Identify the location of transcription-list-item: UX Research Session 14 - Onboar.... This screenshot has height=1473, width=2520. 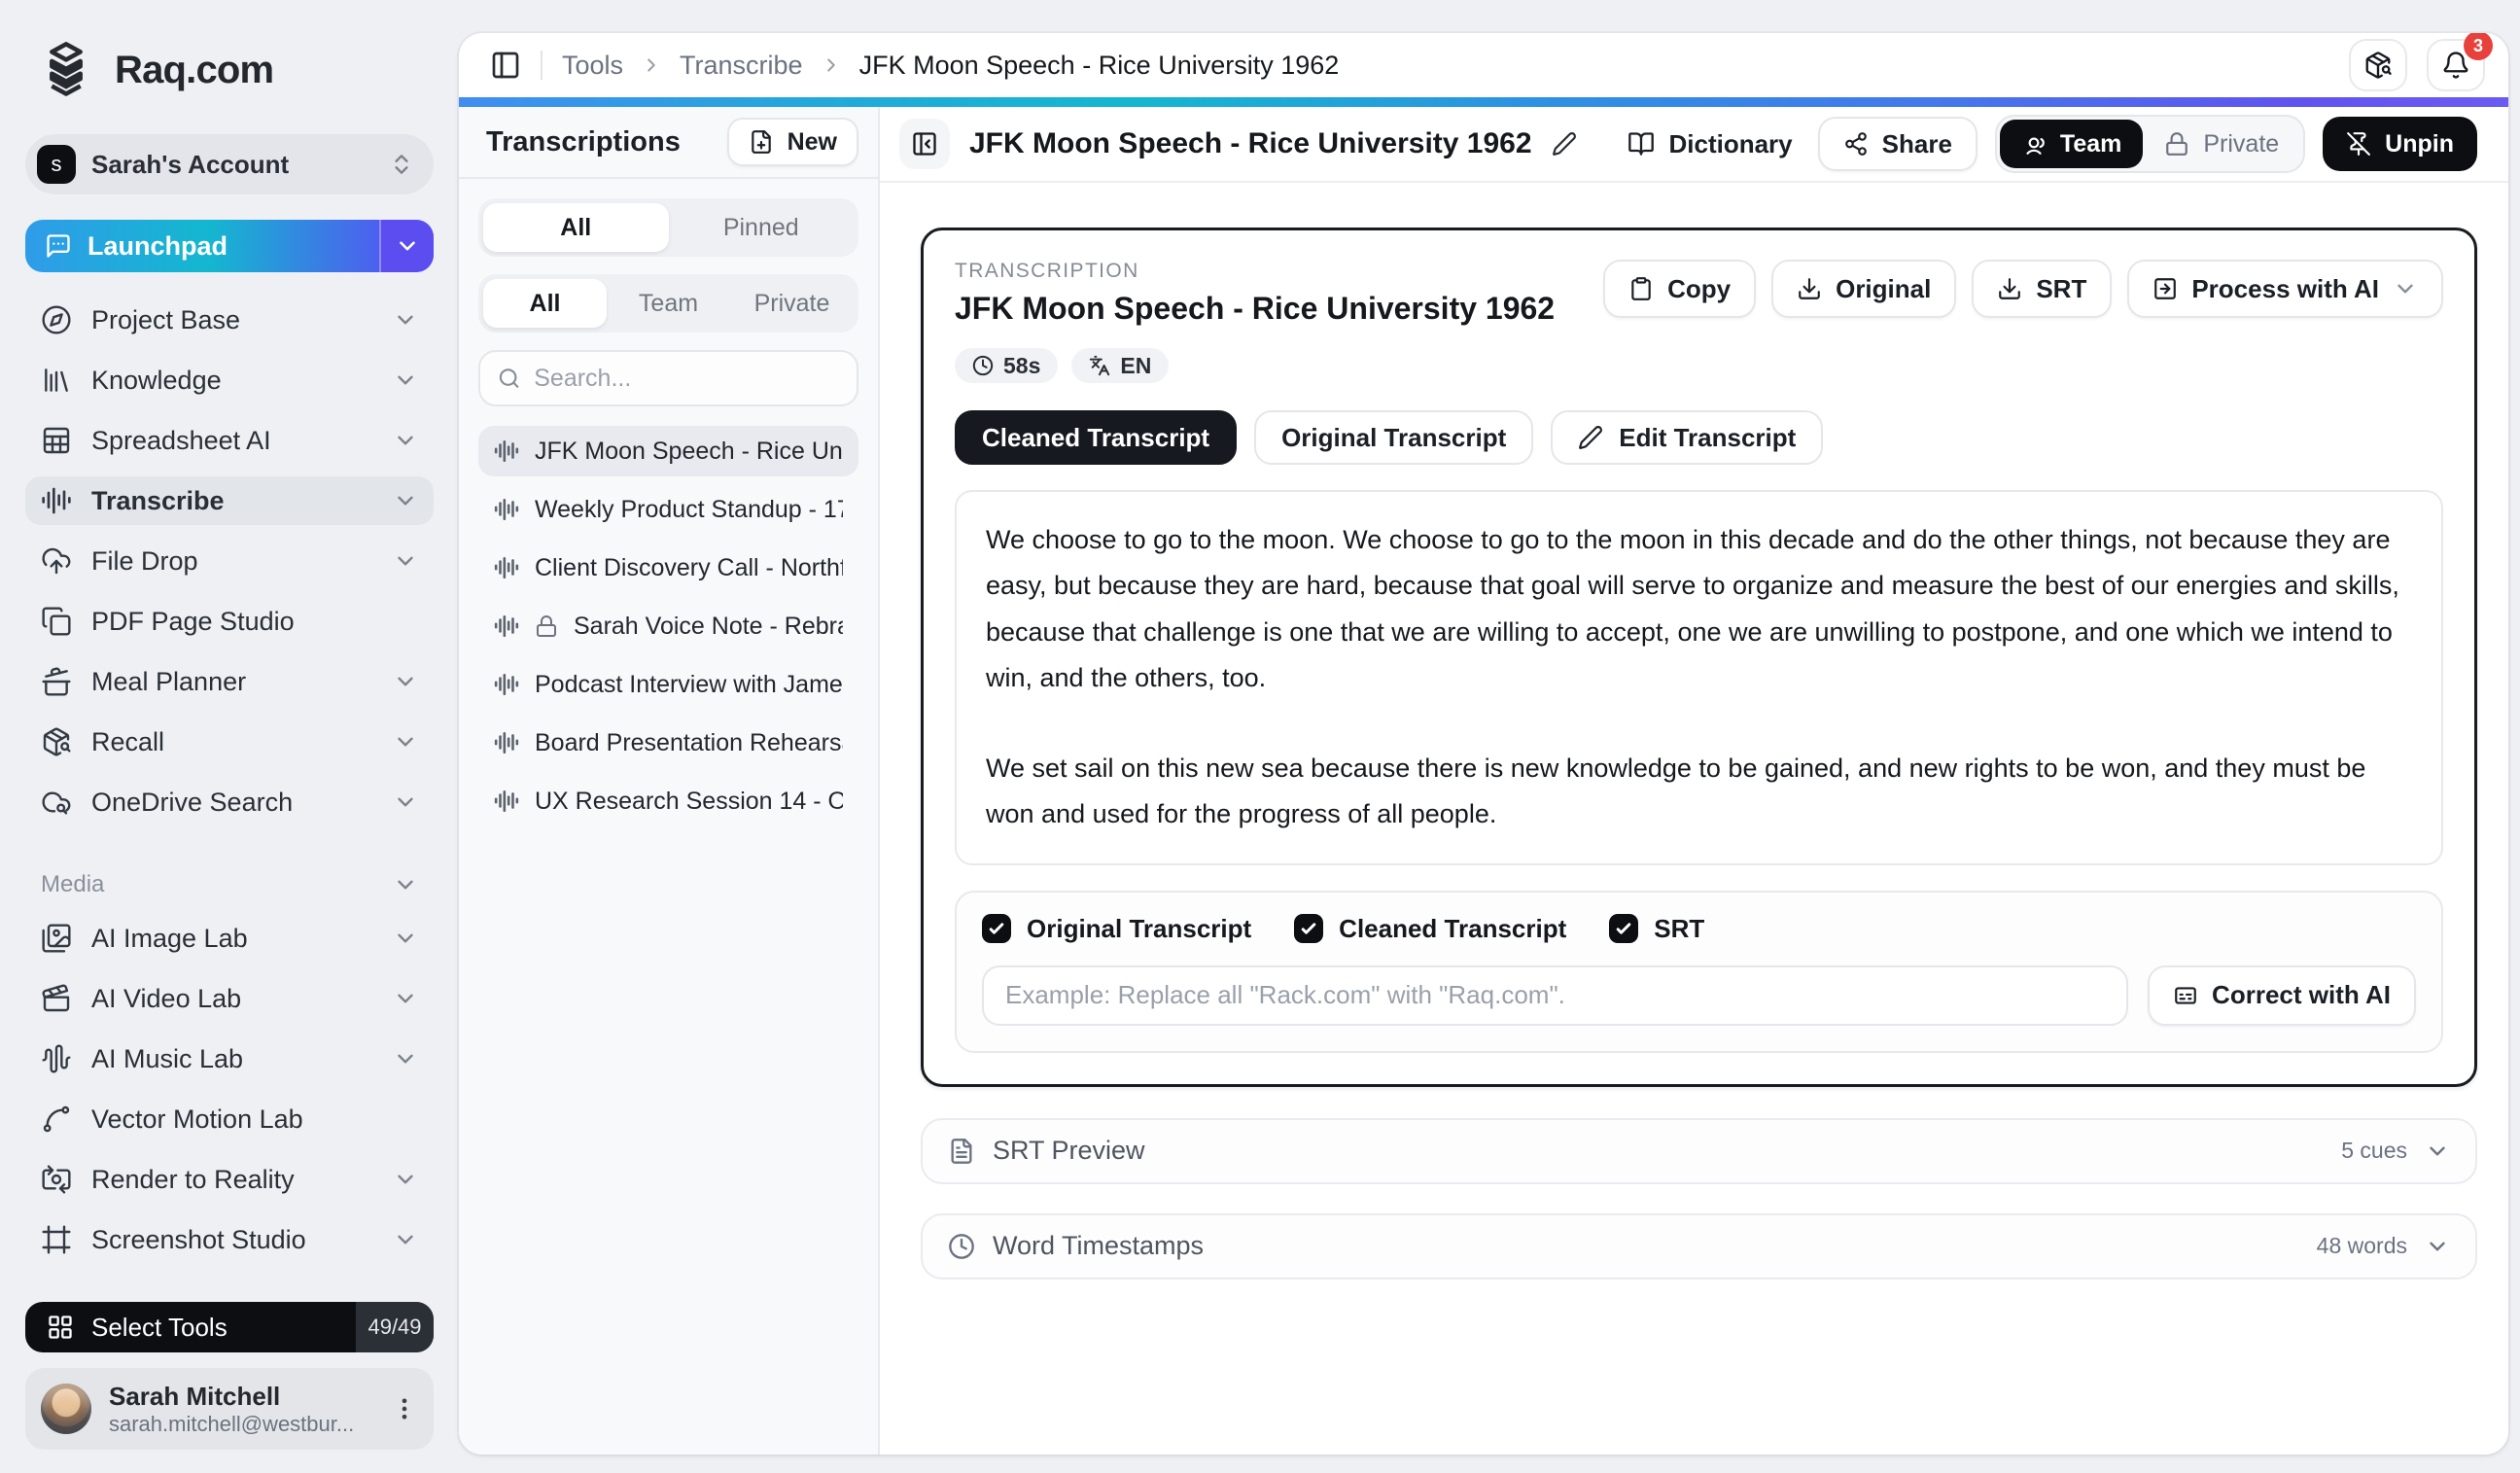
(668, 801).